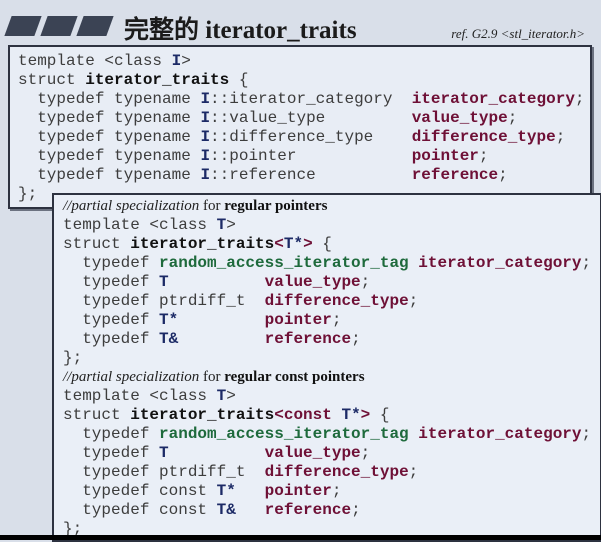  Describe the element at coordinates (311, 99) in the screenshot. I see `code-token: ::iterator_category` at that location.